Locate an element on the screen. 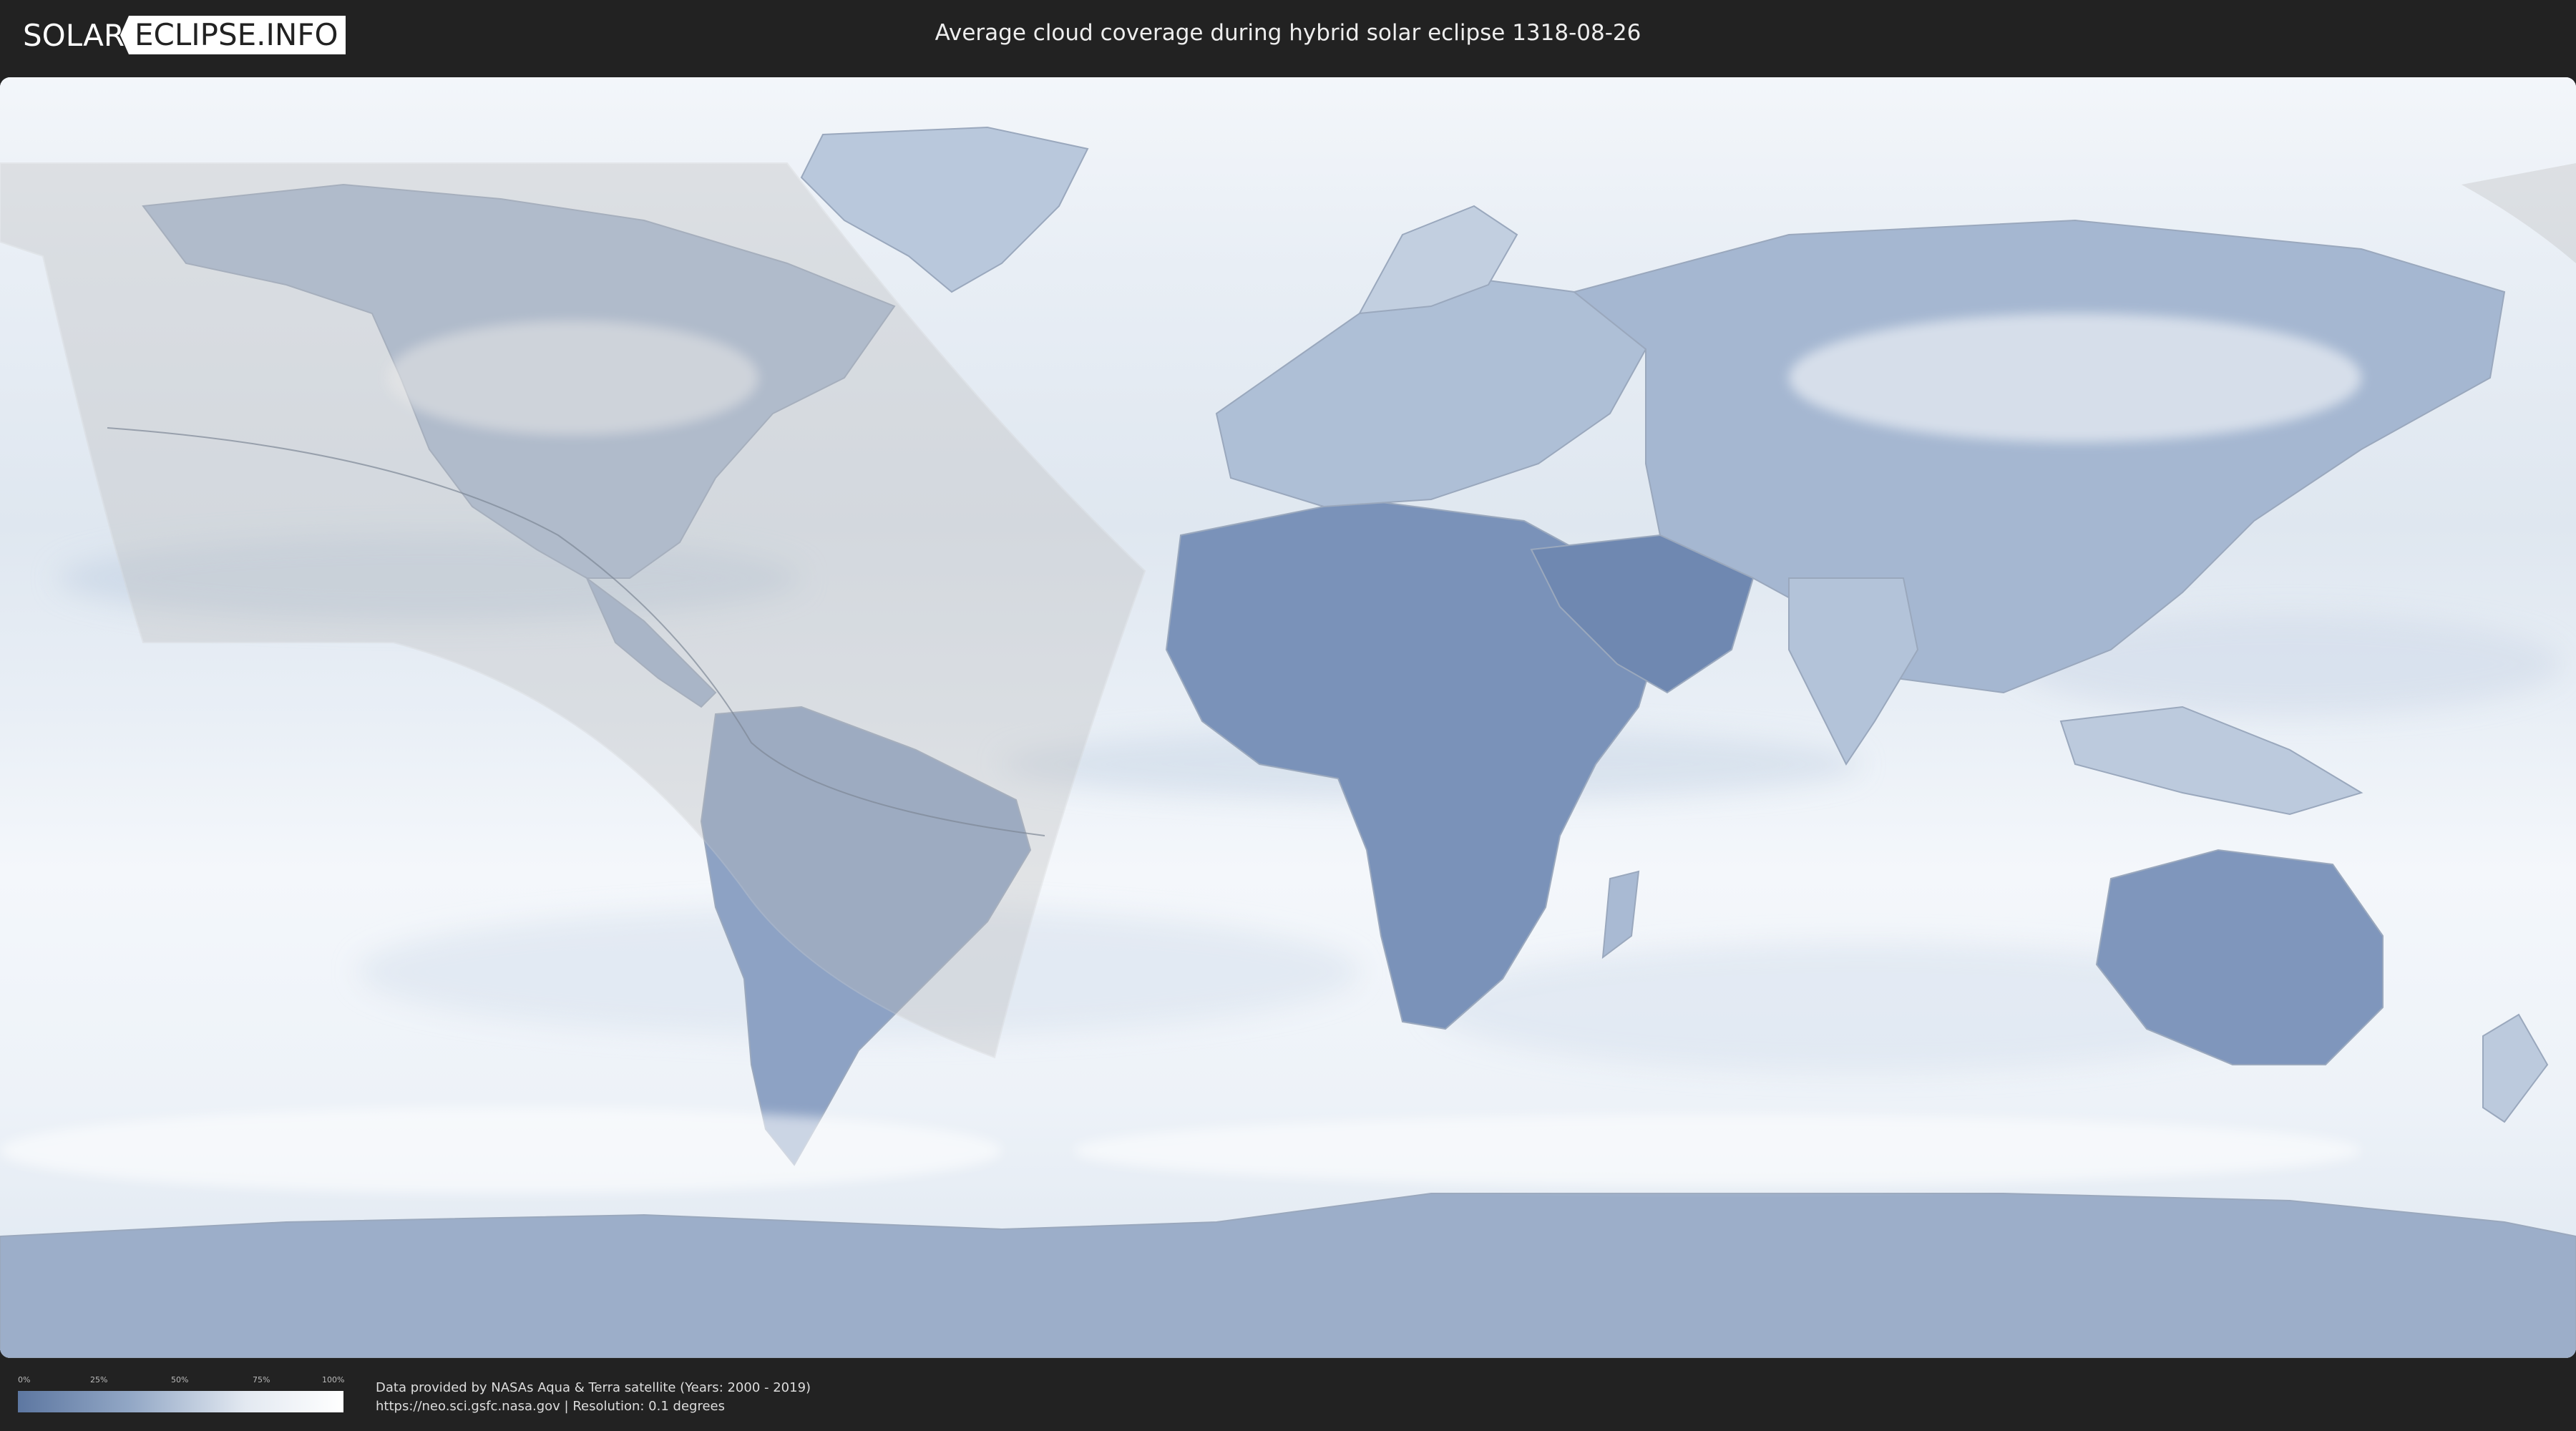  legend-ticks: 0% 25% 50% 75% 100% is located at coordinates (181, 1382).